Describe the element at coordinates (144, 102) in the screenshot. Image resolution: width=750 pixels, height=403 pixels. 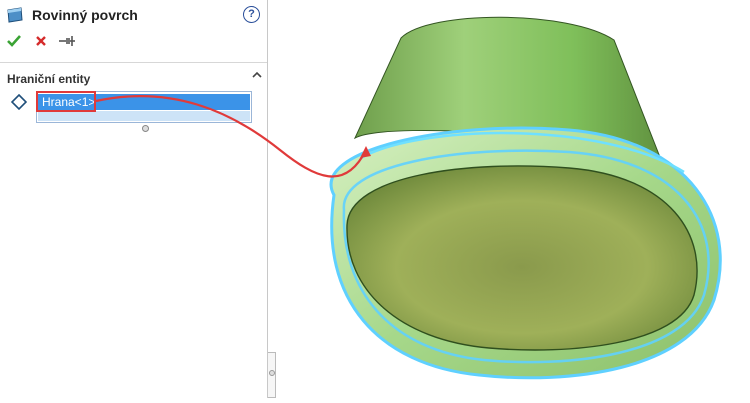
I see `list-item: Hrana<1>` at that location.